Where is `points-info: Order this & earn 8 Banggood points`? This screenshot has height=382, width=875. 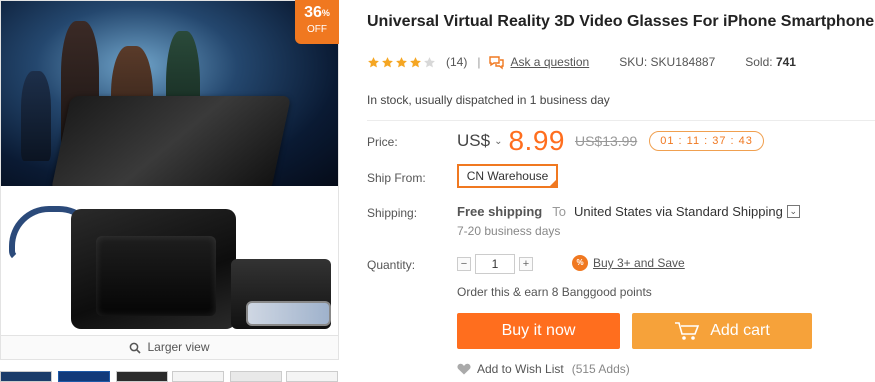
points-info: Order this & earn 8 Banggood points is located at coordinates (554, 292).